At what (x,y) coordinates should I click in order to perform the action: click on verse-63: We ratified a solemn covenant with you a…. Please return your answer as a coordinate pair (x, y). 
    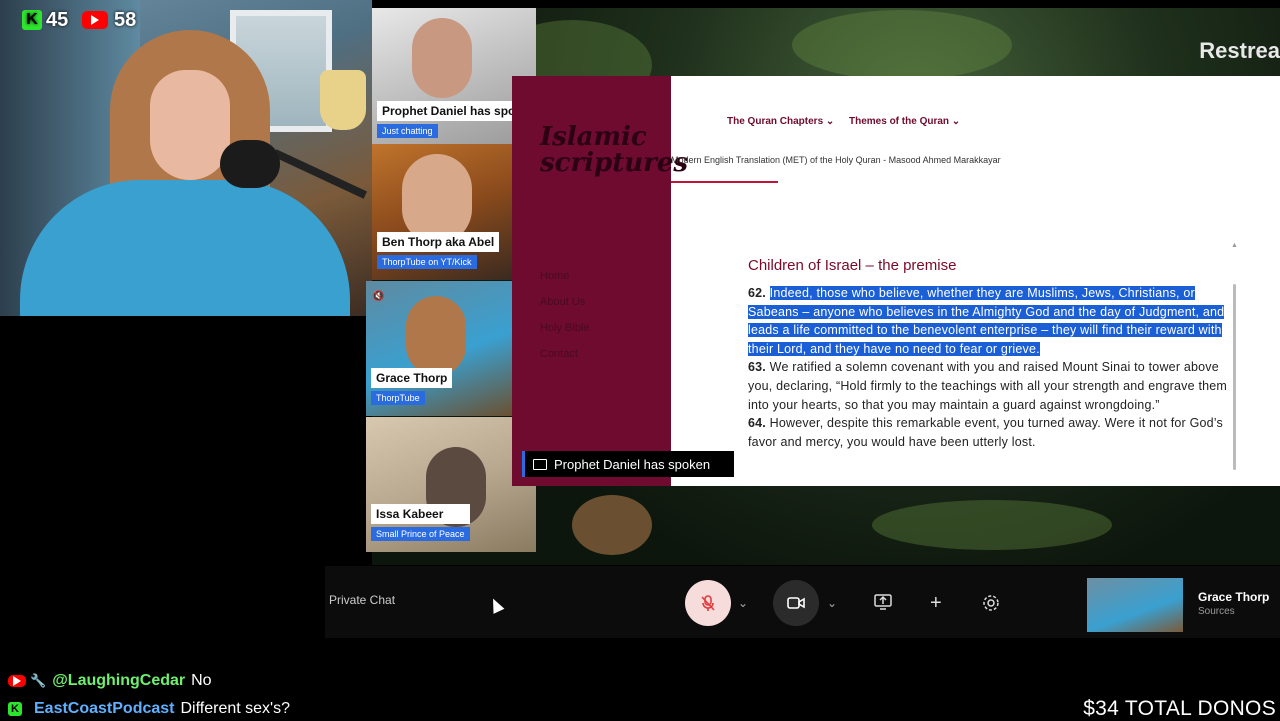
    Looking at the image, I should click on (988, 386).